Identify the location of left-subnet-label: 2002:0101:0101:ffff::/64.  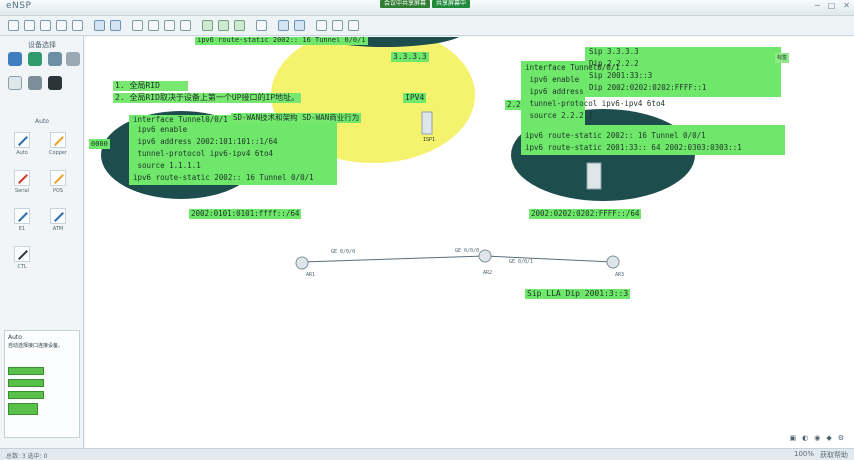
(245, 214).